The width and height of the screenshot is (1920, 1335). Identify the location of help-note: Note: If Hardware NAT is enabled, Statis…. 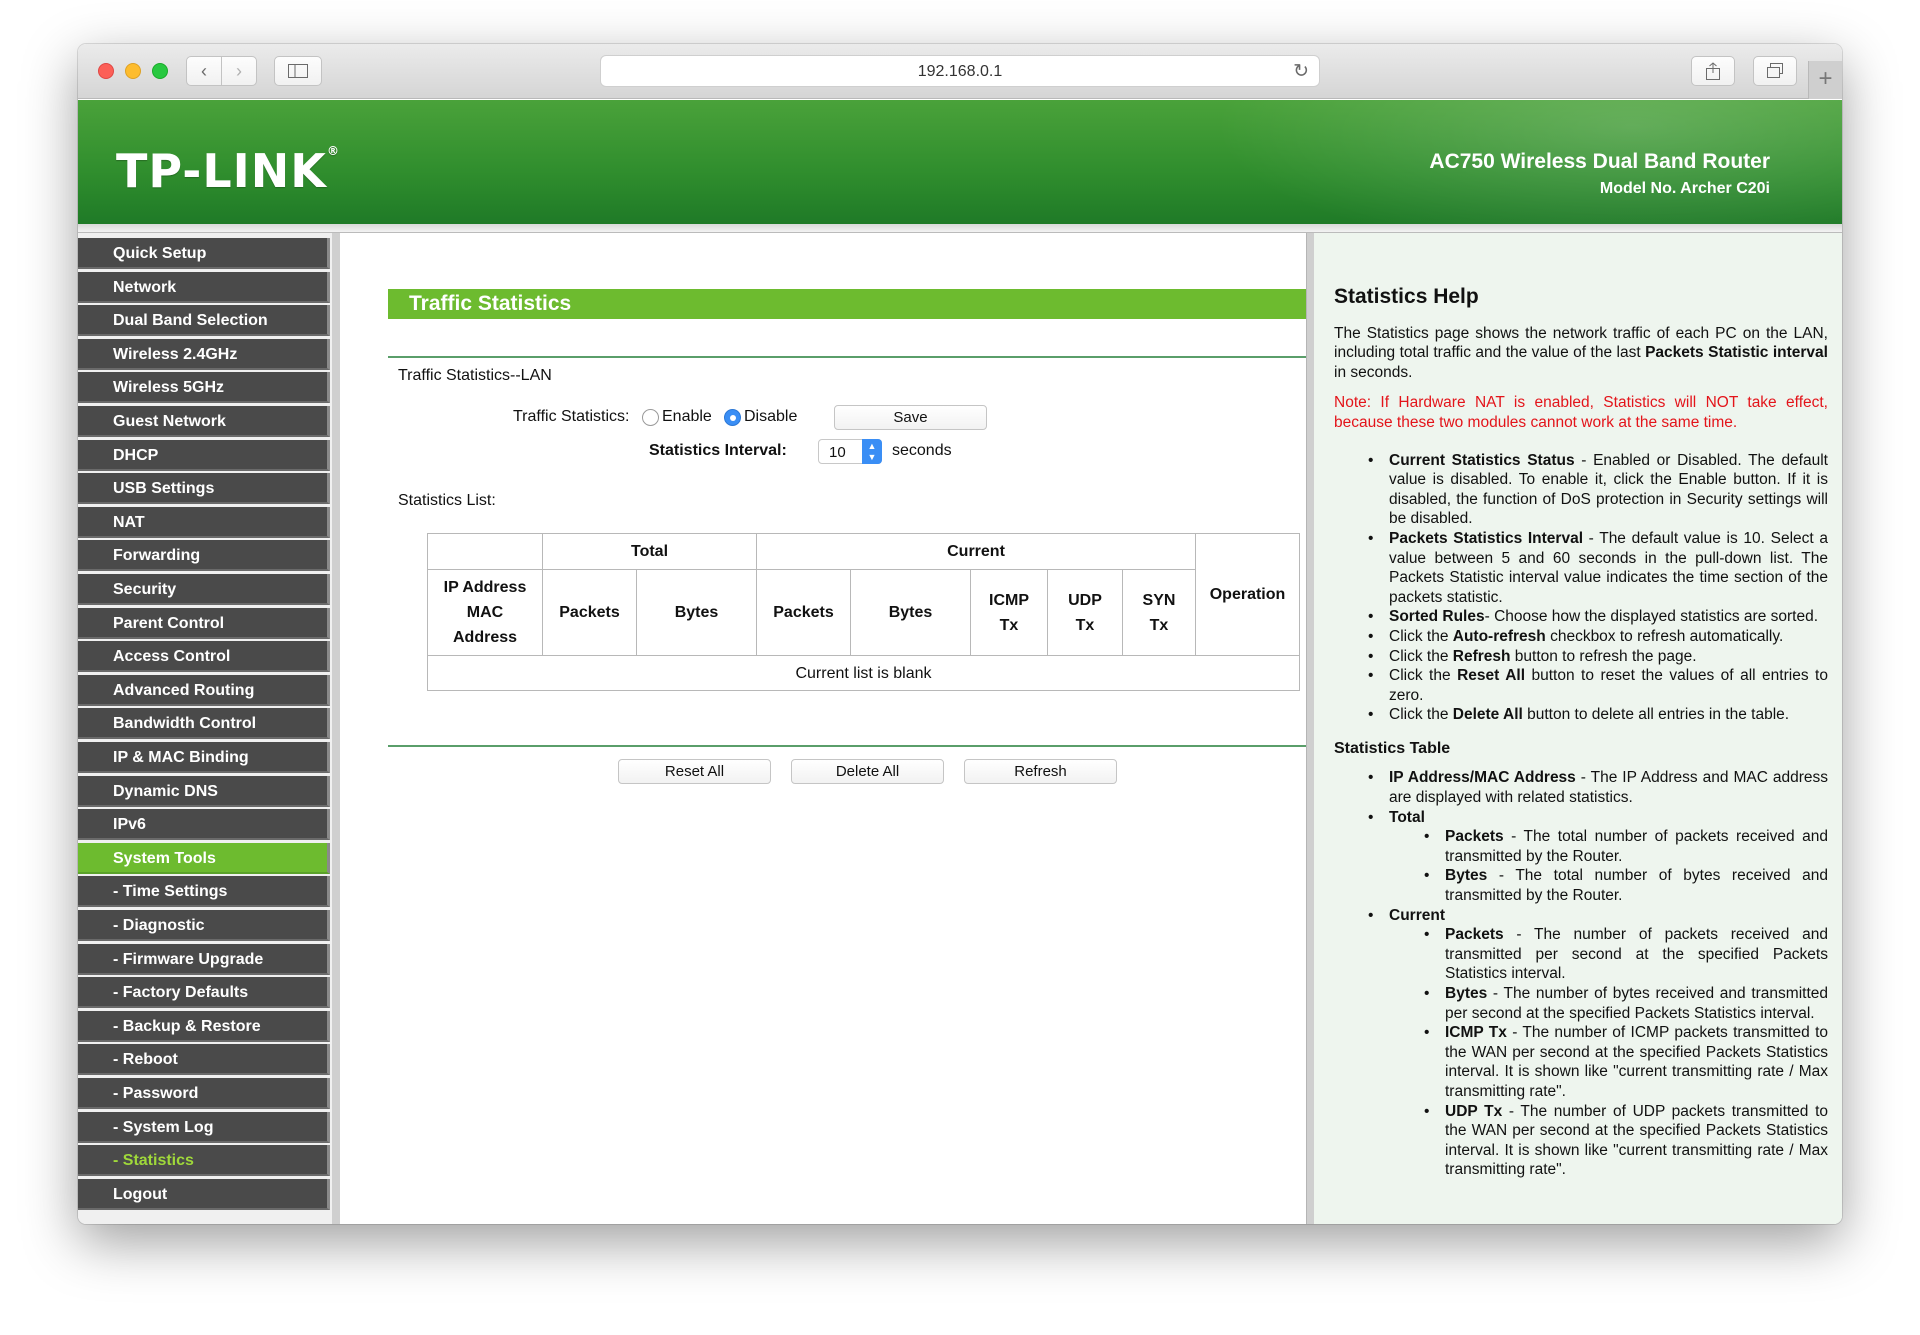
(1581, 412).